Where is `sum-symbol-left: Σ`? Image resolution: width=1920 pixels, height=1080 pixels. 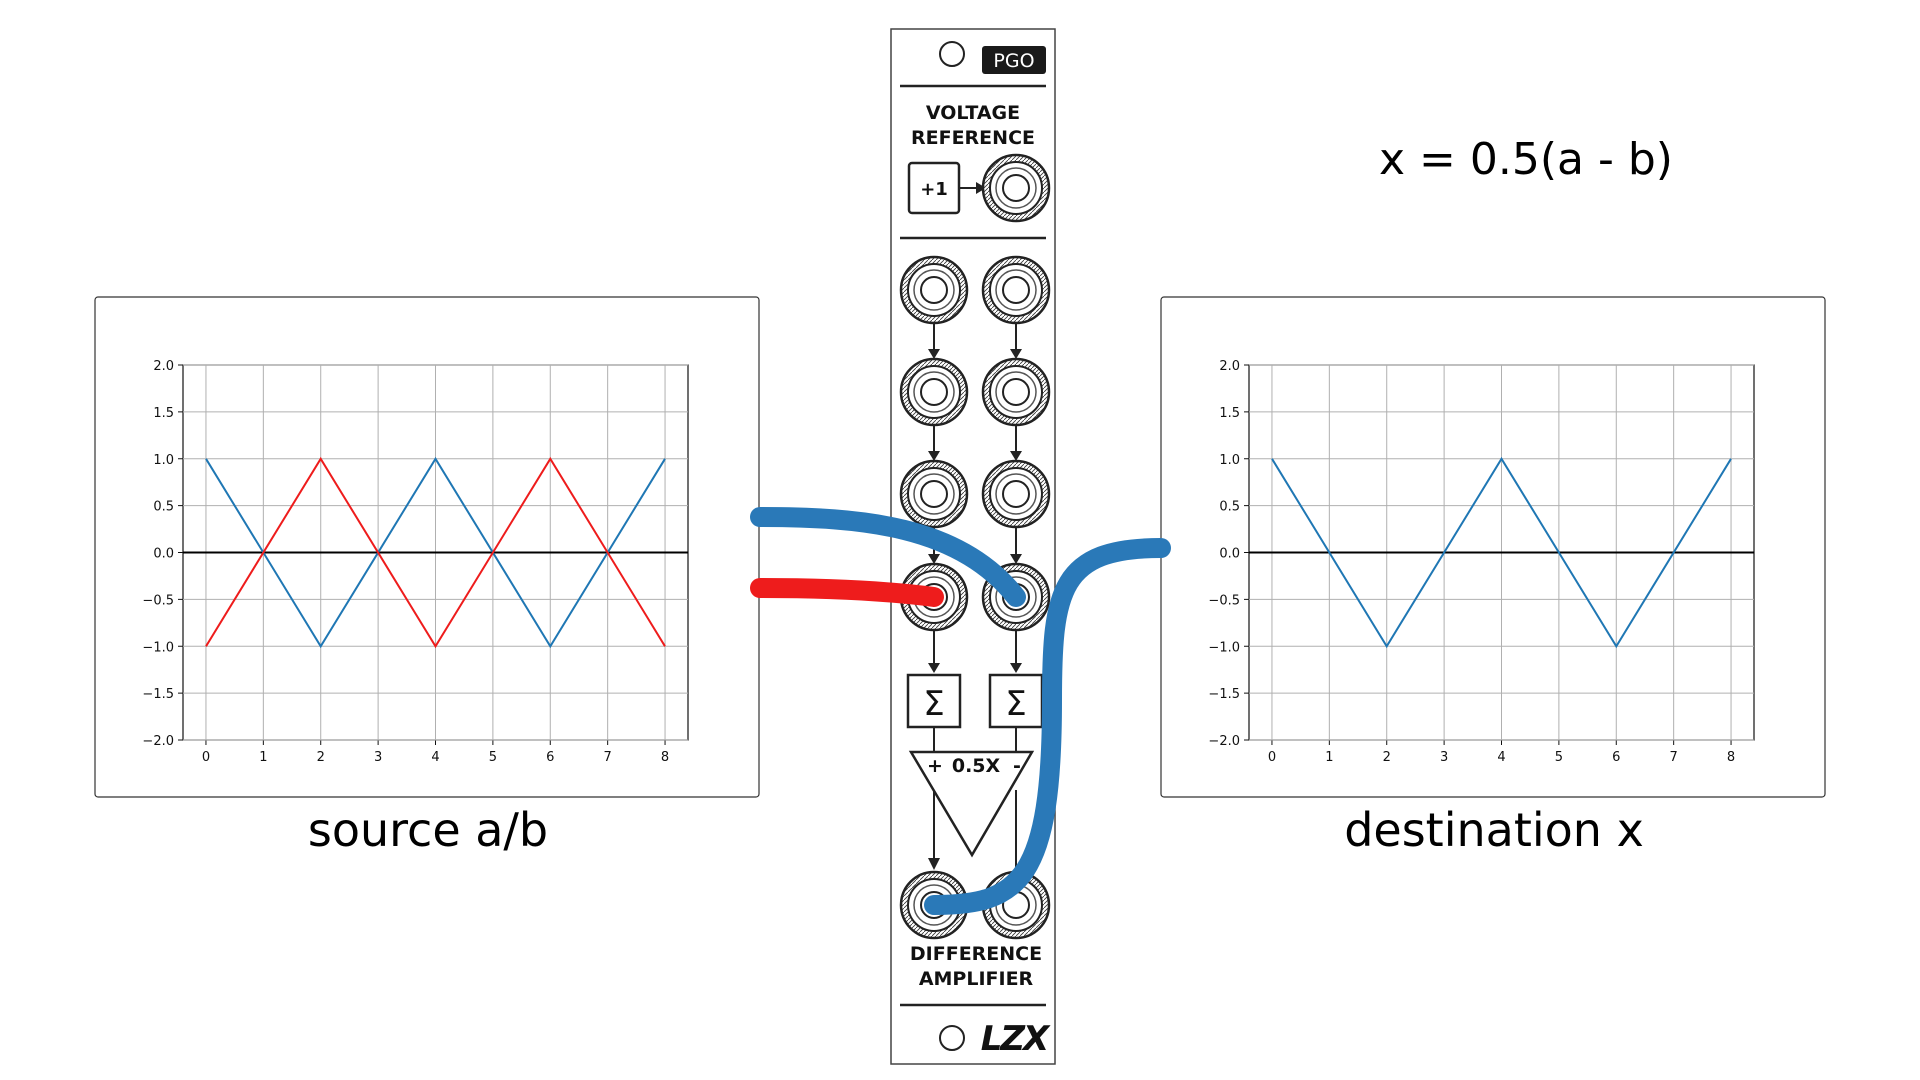
sum-symbol-left: Σ is located at coordinates (933, 704).